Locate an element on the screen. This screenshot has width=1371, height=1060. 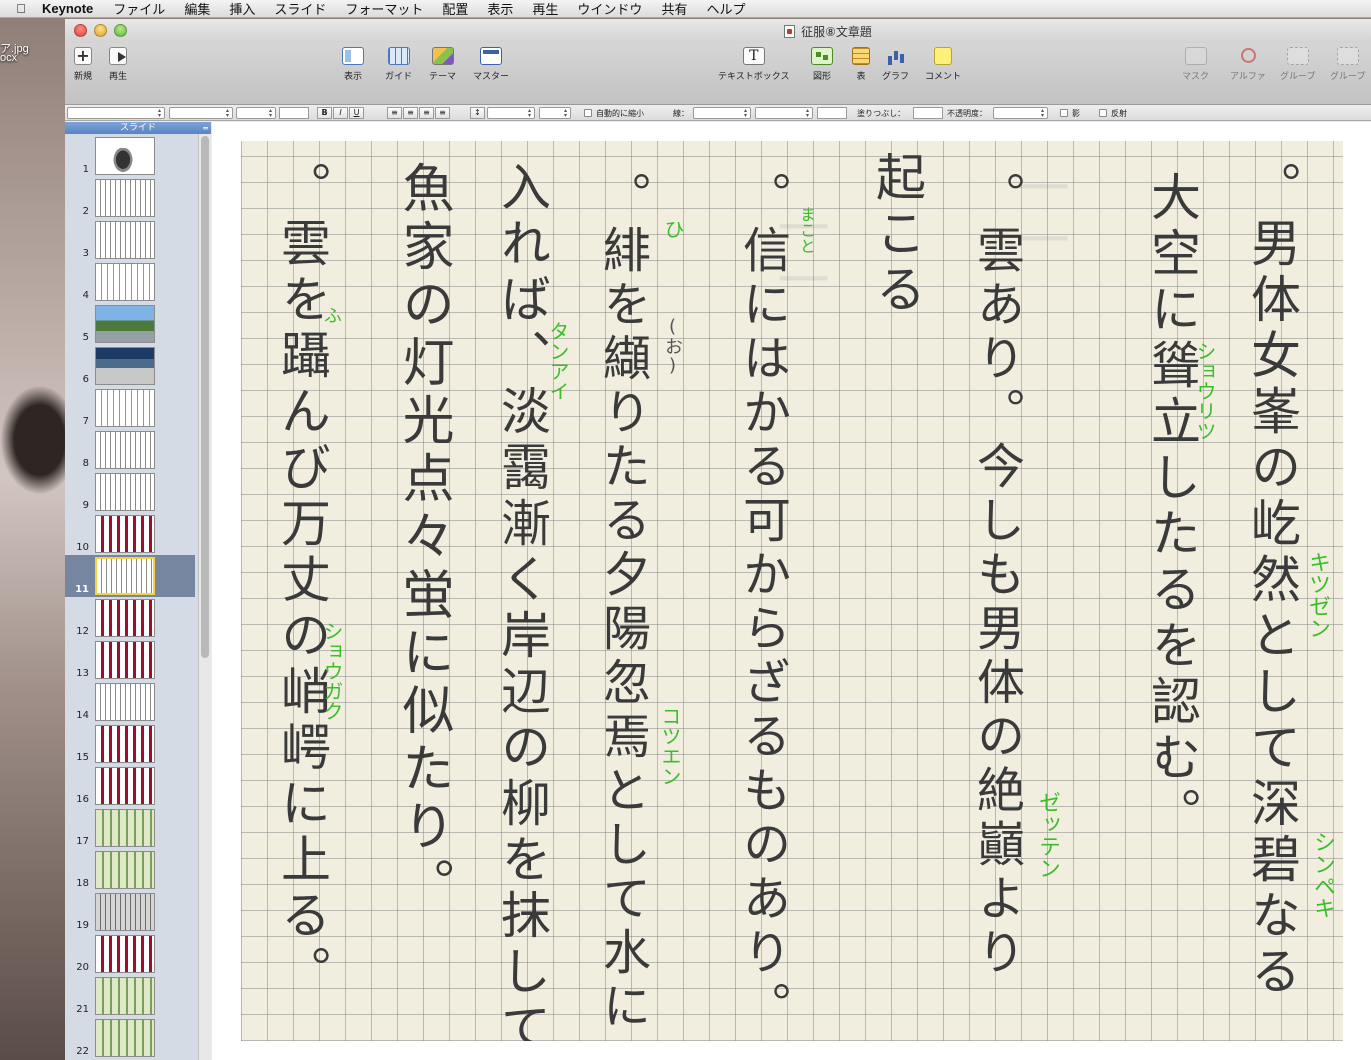
font-family-select is located at coordinates (201, 113).